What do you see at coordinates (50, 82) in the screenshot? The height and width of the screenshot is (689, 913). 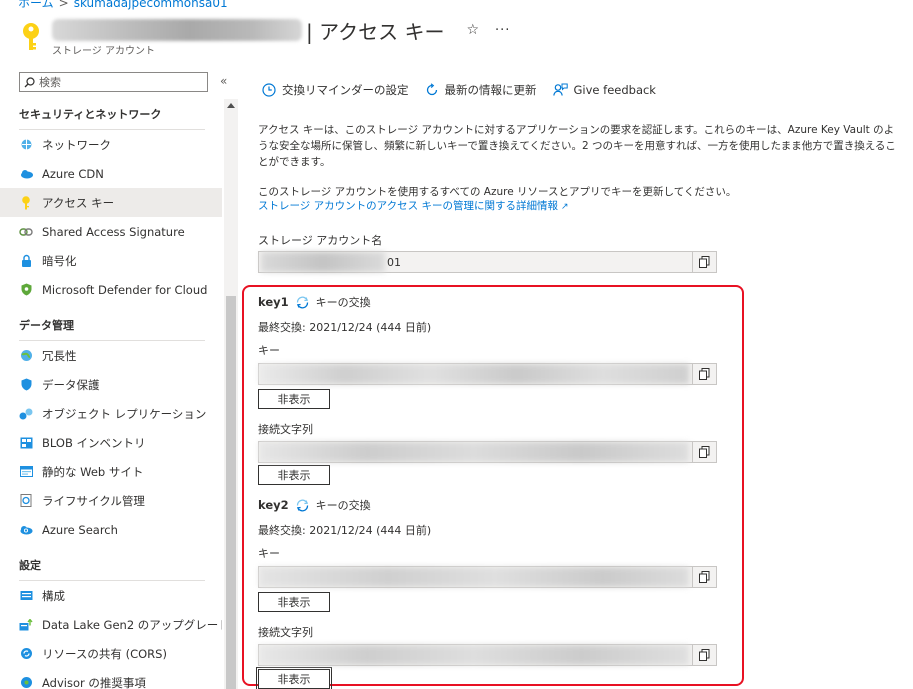 I see `search-placeholder: 検索` at bounding box center [50, 82].